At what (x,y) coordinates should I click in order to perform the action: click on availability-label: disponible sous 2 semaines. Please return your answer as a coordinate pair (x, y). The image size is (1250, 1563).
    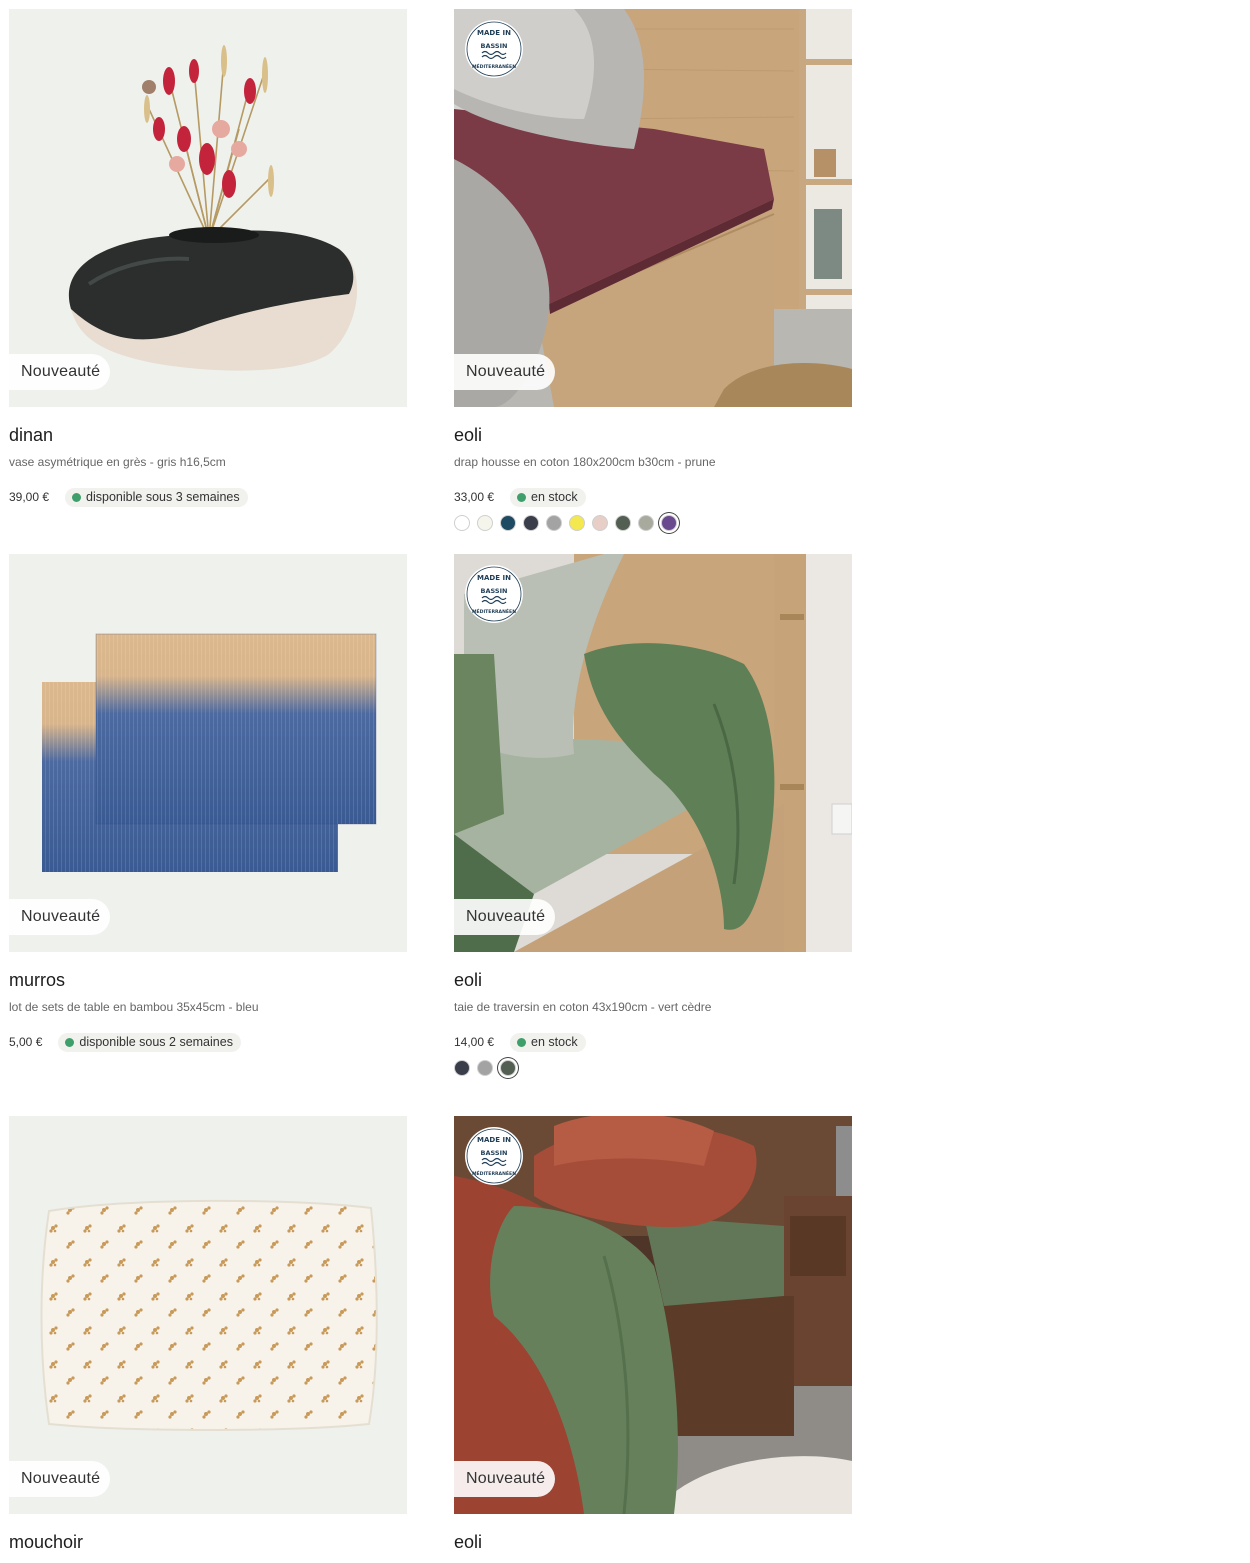
    Looking at the image, I should click on (156, 1042).